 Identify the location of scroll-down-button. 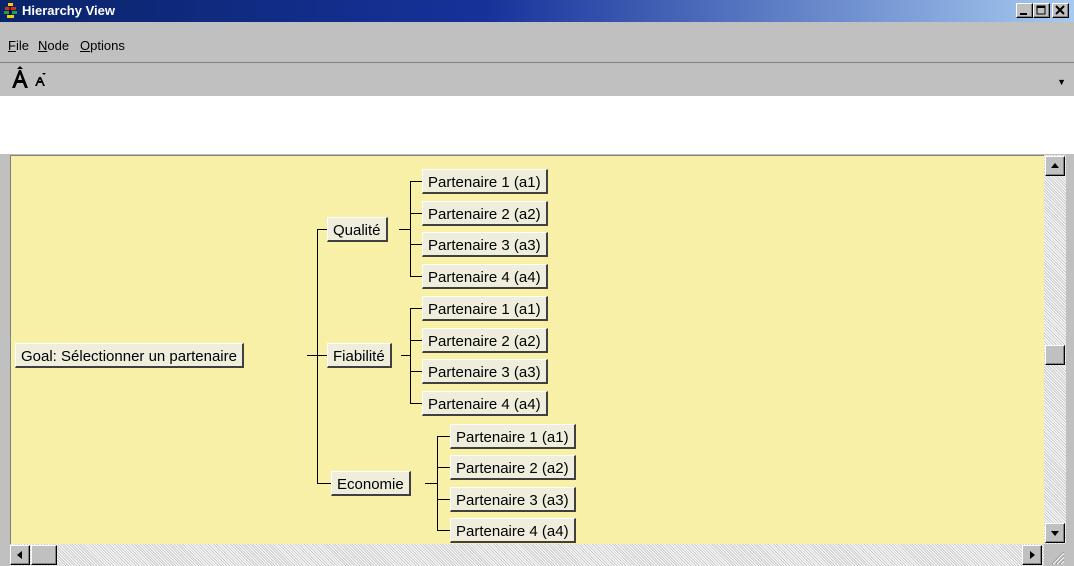
(1055, 533).